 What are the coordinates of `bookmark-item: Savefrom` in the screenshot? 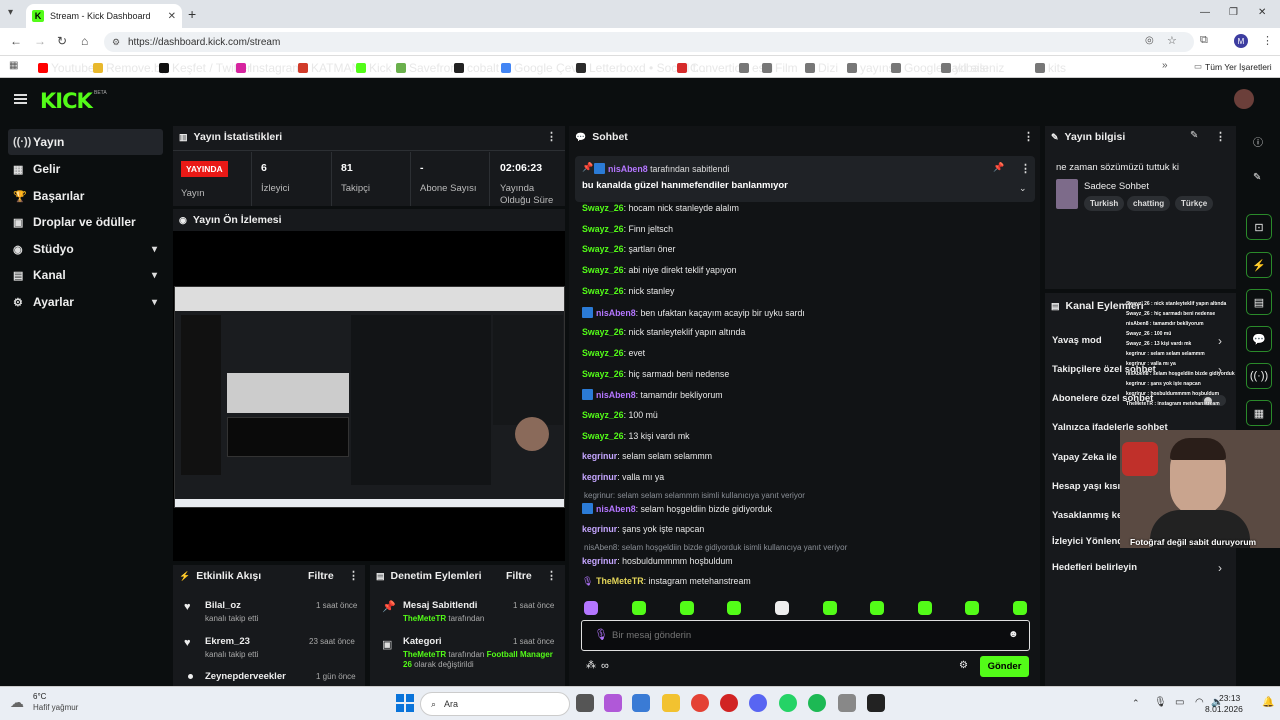 It's located at (428, 68).